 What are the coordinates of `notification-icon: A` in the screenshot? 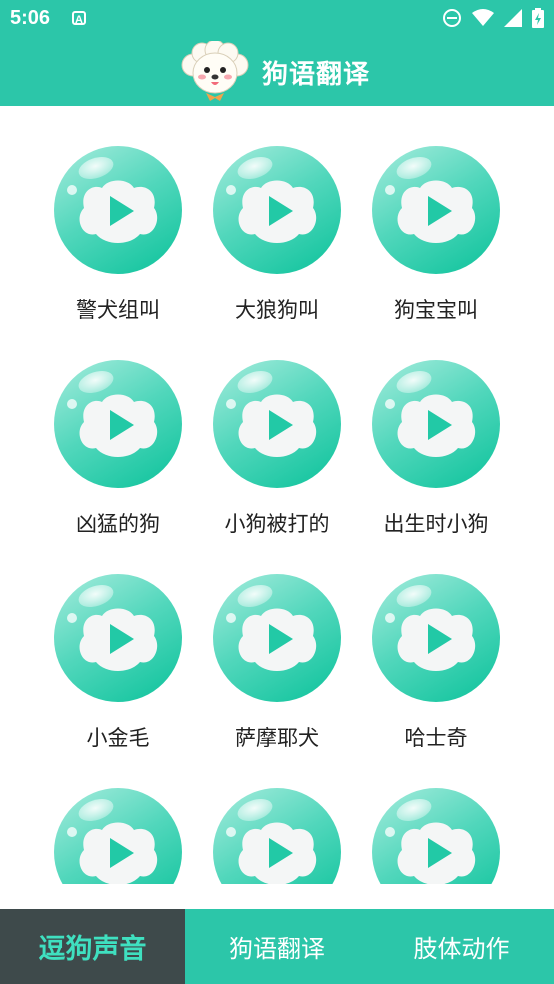 It's located at (79, 18).